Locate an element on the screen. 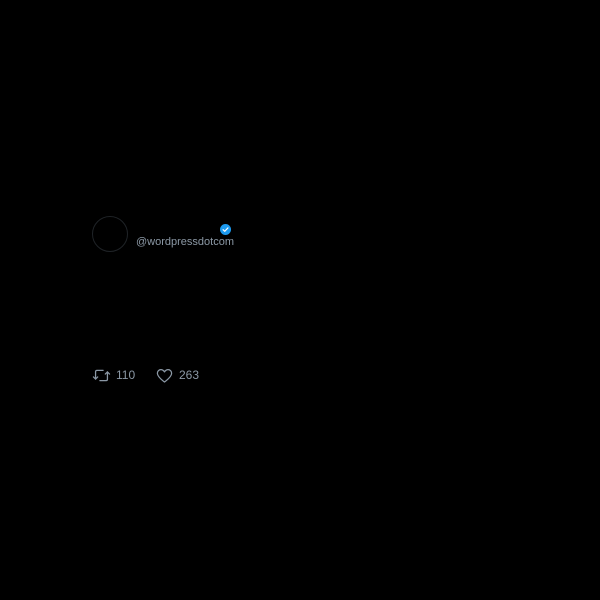  retweet-button: 110 is located at coordinates (113, 375).